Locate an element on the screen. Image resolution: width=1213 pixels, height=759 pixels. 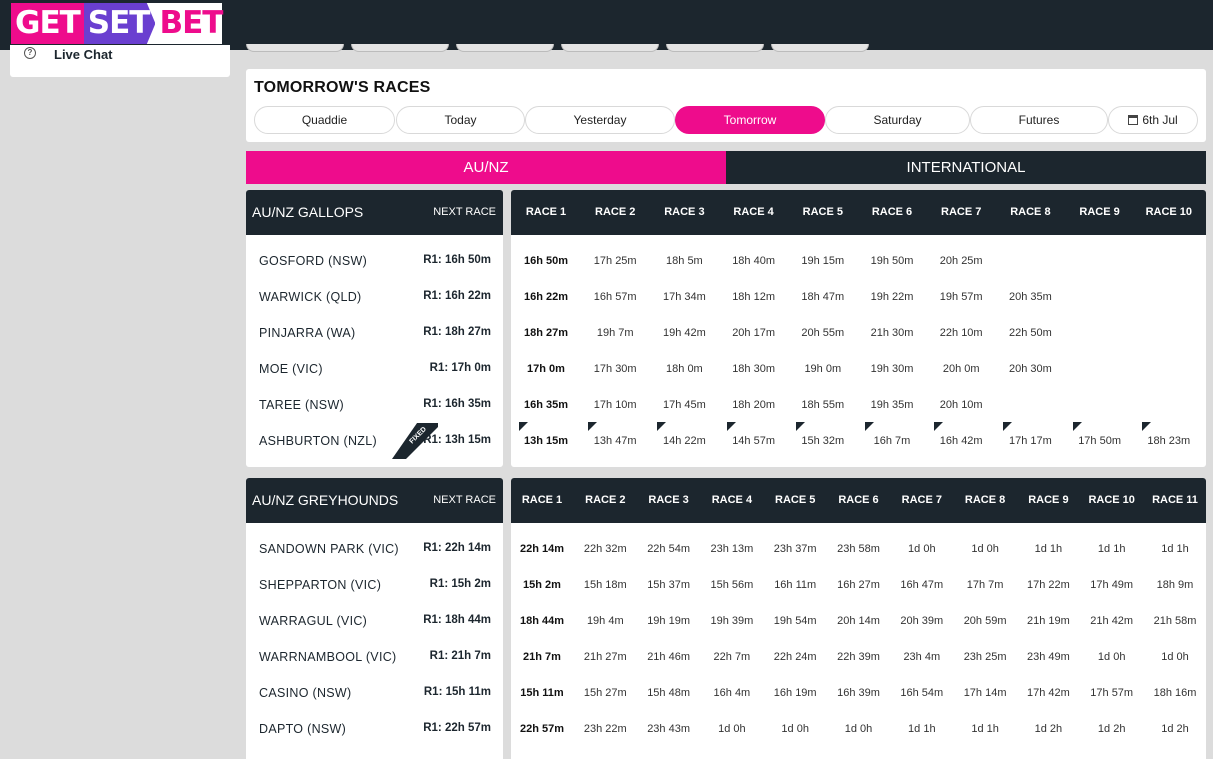
venue-row: CASINO (NSW) R1: 15h 11m is located at coordinates (374, 693).